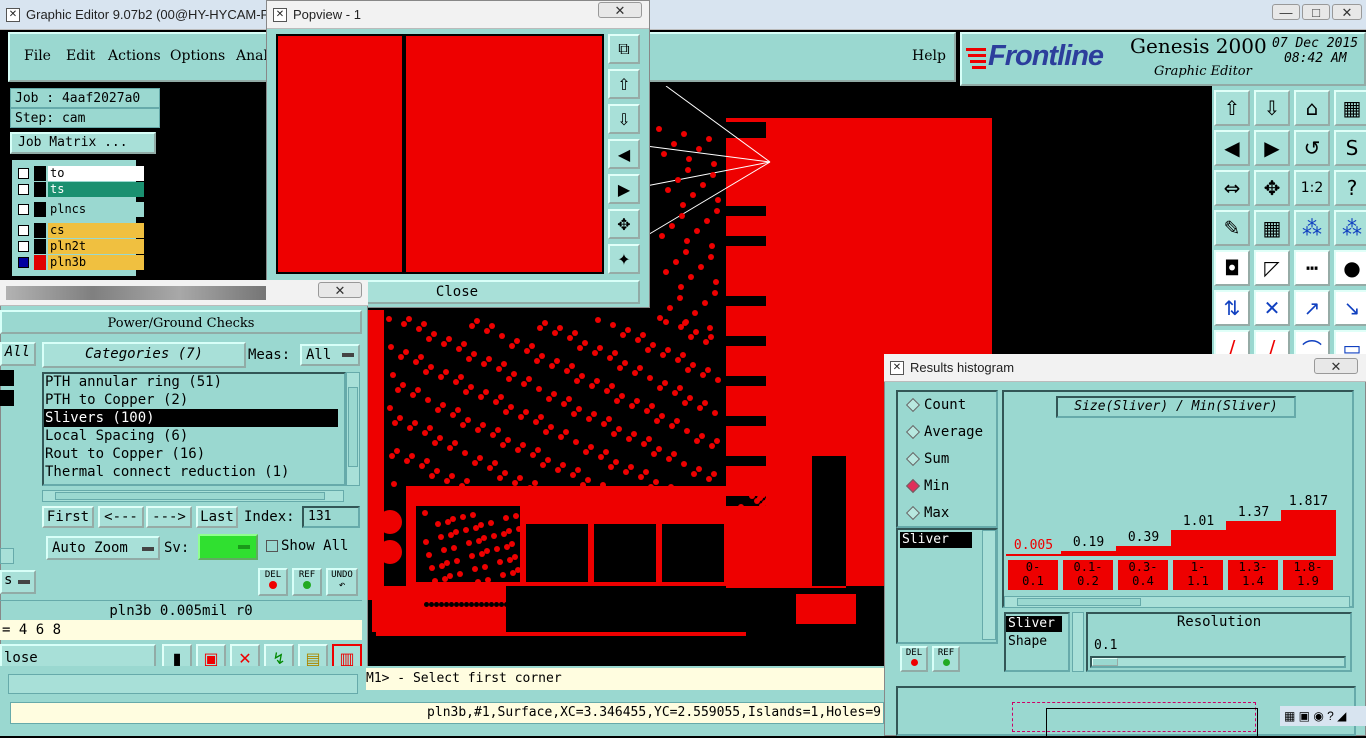 This screenshot has height=738, width=1366. What do you see at coordinates (950, 486) in the screenshot?
I see `radio-min: Min` at bounding box center [950, 486].